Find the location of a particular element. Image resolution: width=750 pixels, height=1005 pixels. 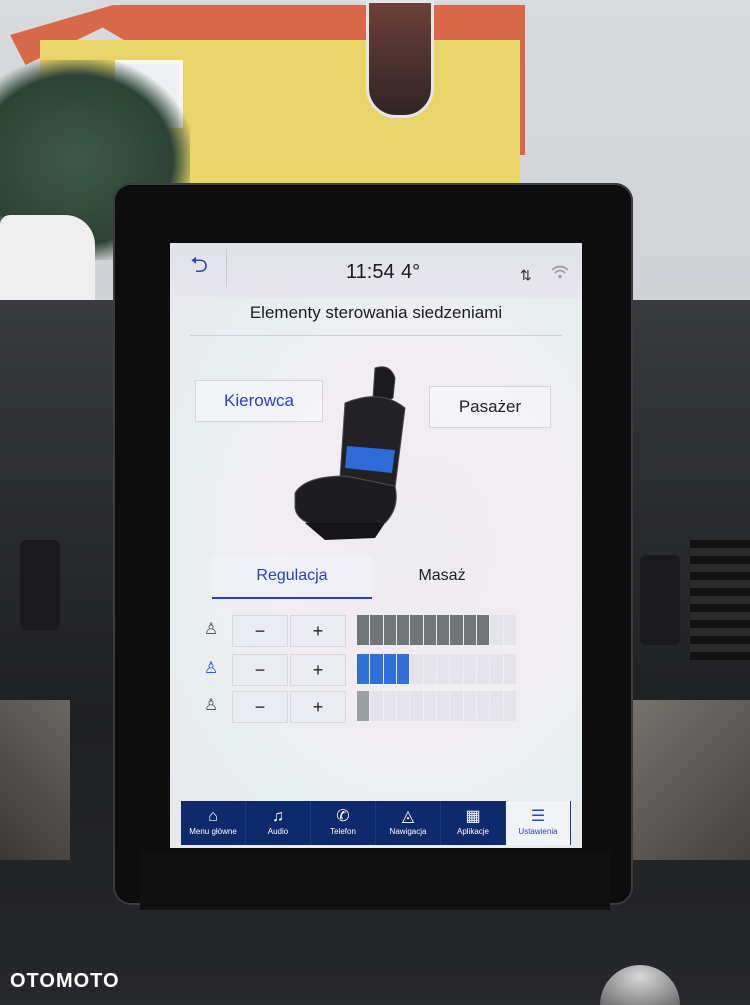

nav-label: Ustawienia is located at coordinates (538, 831).